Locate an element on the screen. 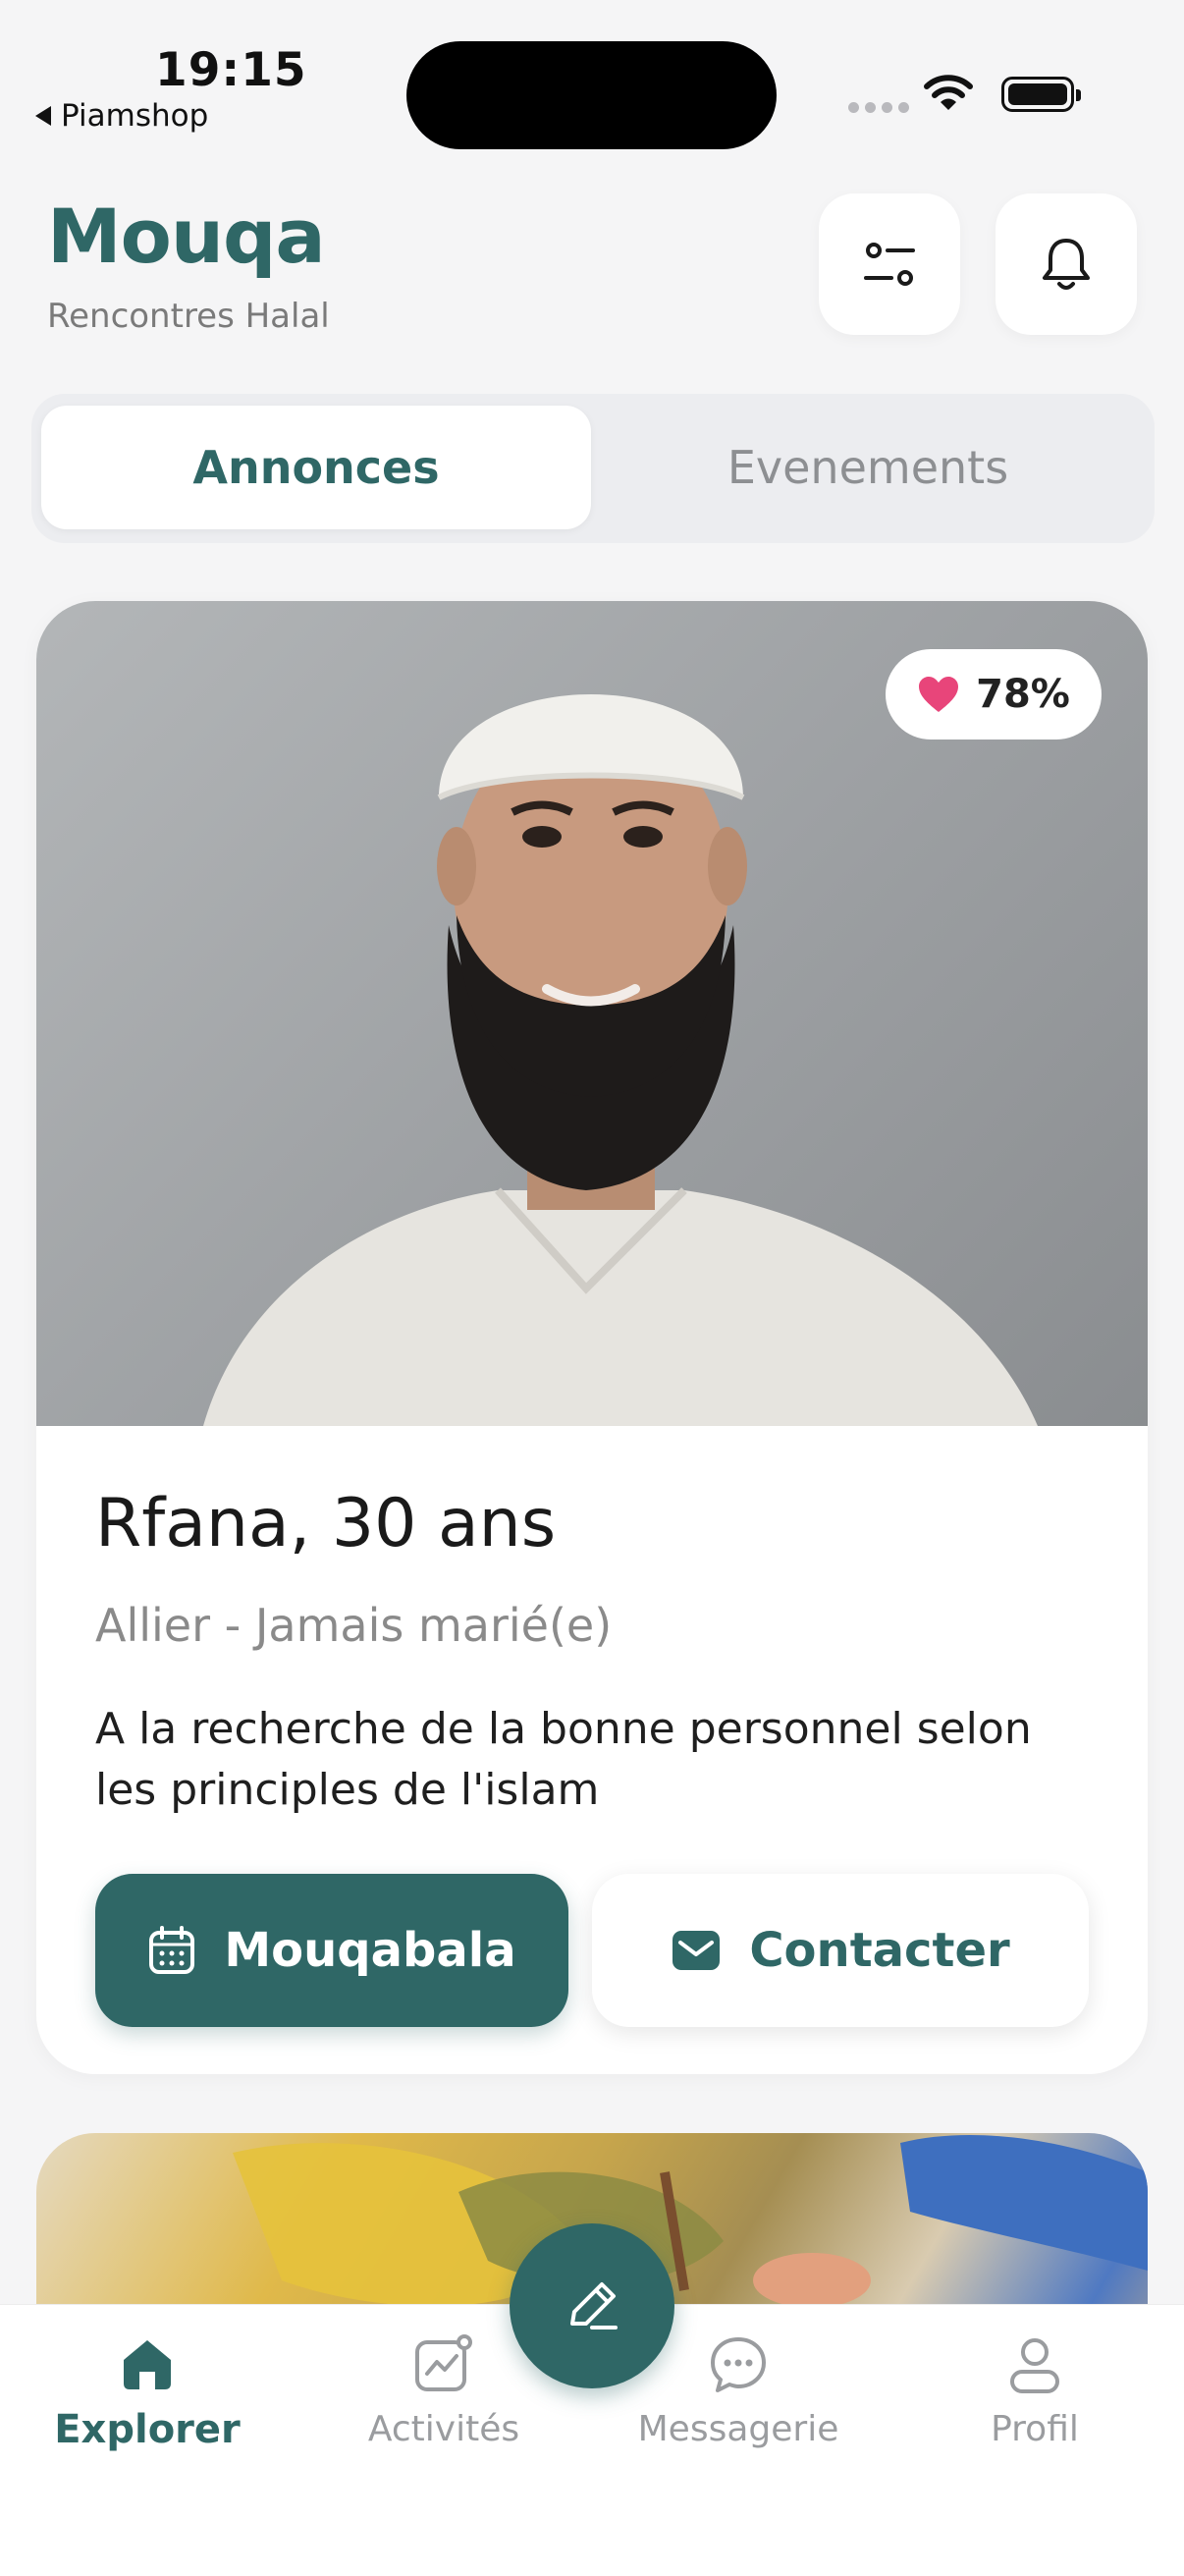 Image resolution: width=1184 pixels, height=2576 pixels. tab-evenements: Evenements is located at coordinates (868, 467).